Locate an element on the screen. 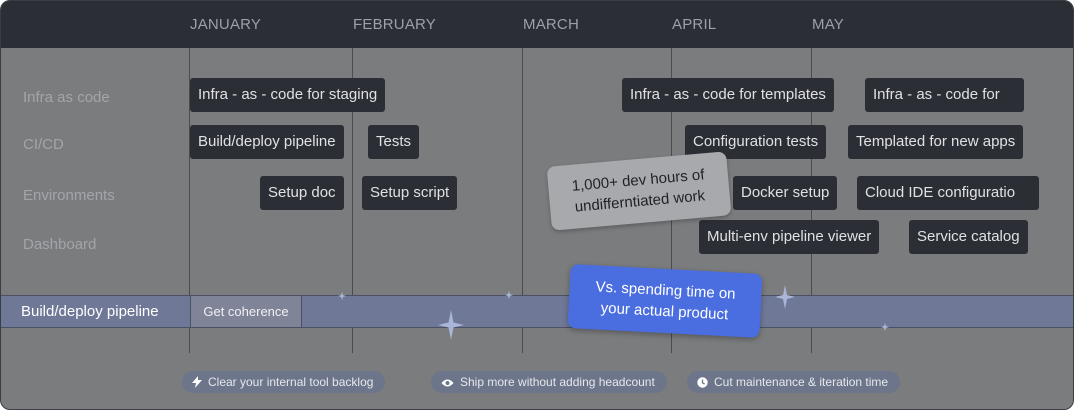 This screenshot has width=1074, height=410. month-february: FEBRUARY is located at coordinates (395, 24).